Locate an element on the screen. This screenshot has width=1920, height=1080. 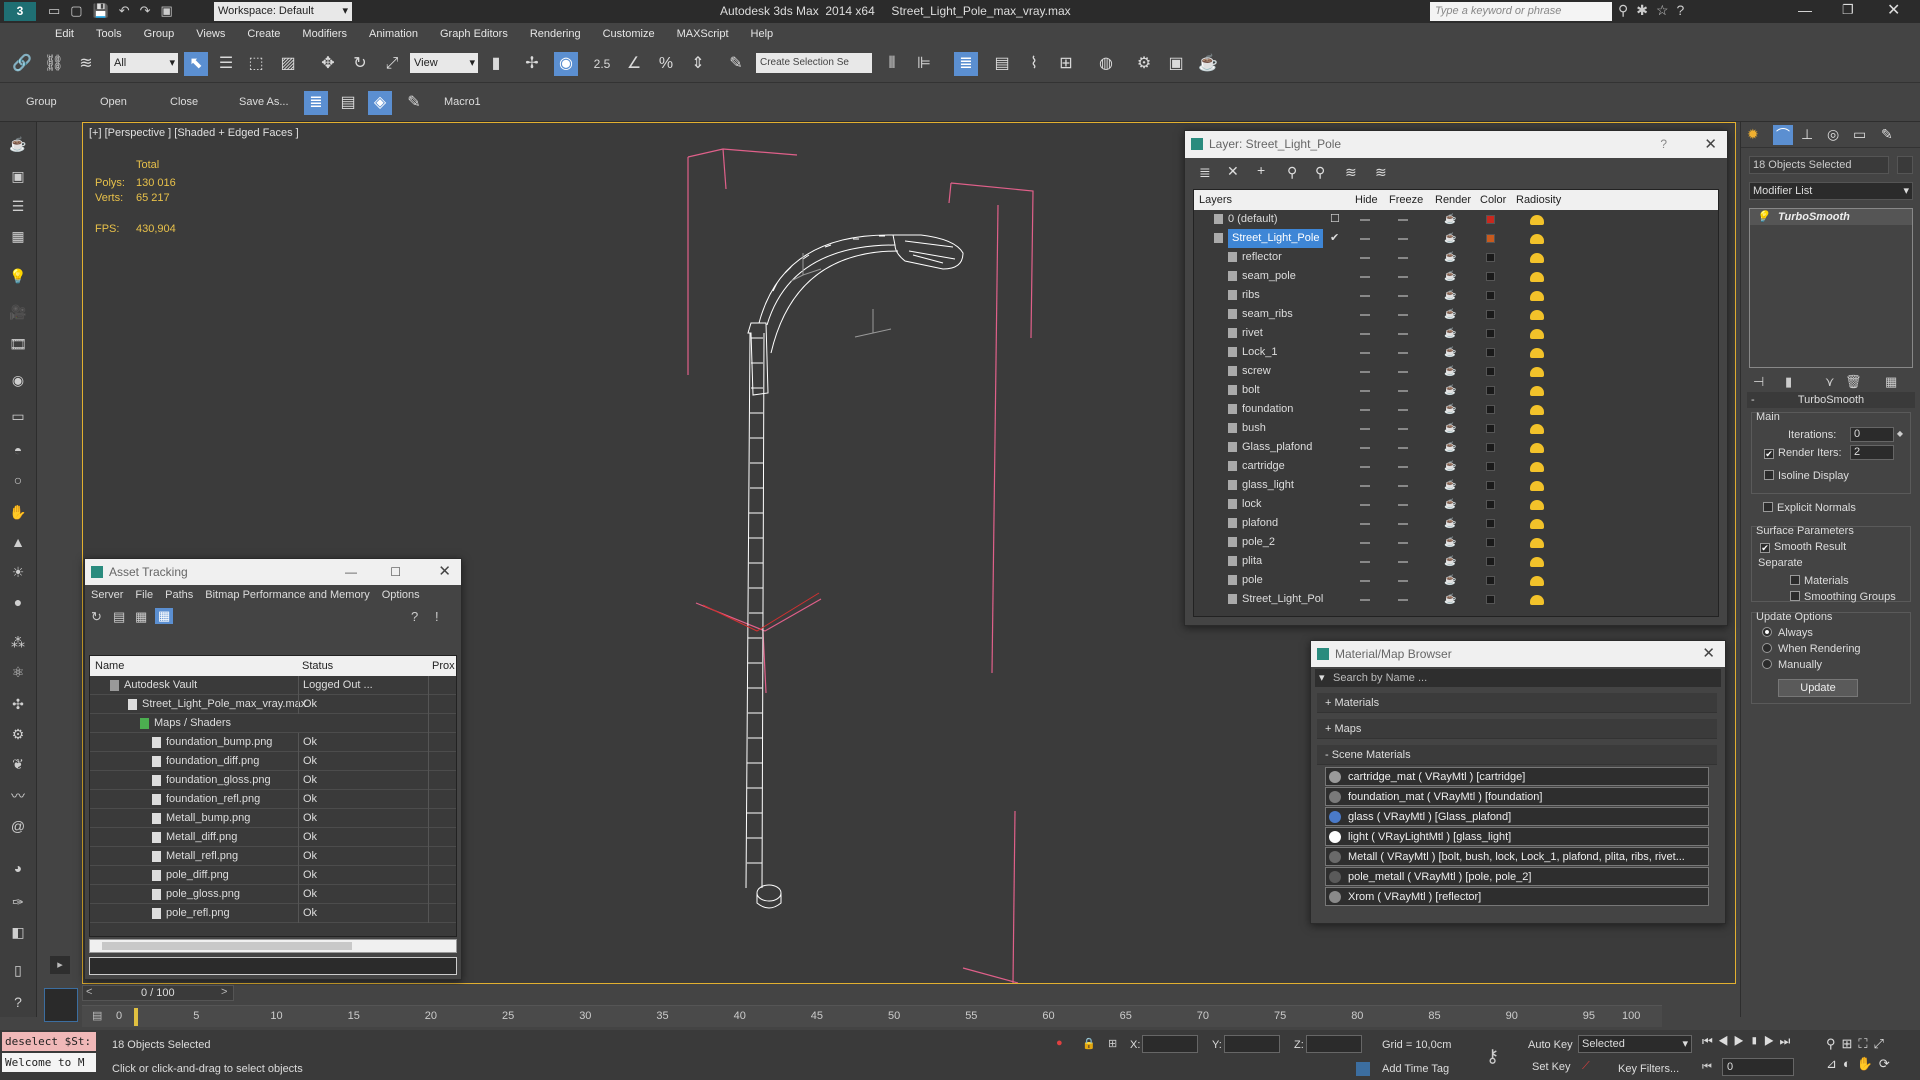
motion-tab-icon: ◎ is located at coordinates (1833, 134).